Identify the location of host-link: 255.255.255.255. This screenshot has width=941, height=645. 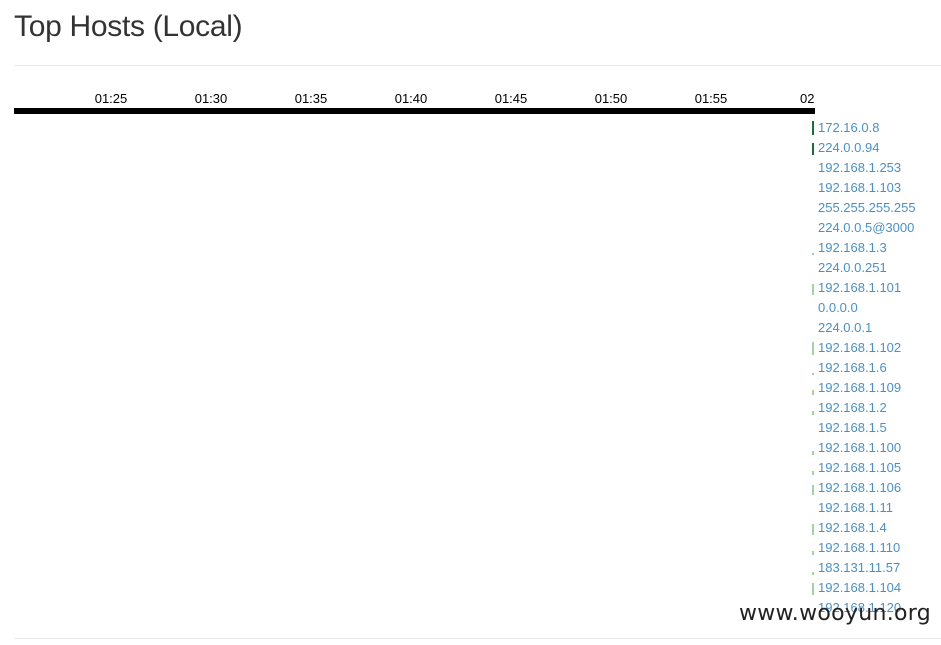
(867, 208).